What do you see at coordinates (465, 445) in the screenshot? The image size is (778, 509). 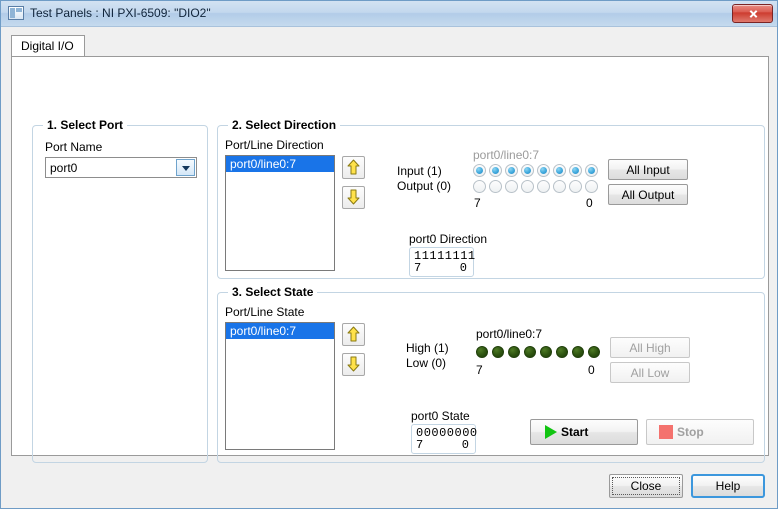 I see `port-state-low-marker: 0` at bounding box center [465, 445].